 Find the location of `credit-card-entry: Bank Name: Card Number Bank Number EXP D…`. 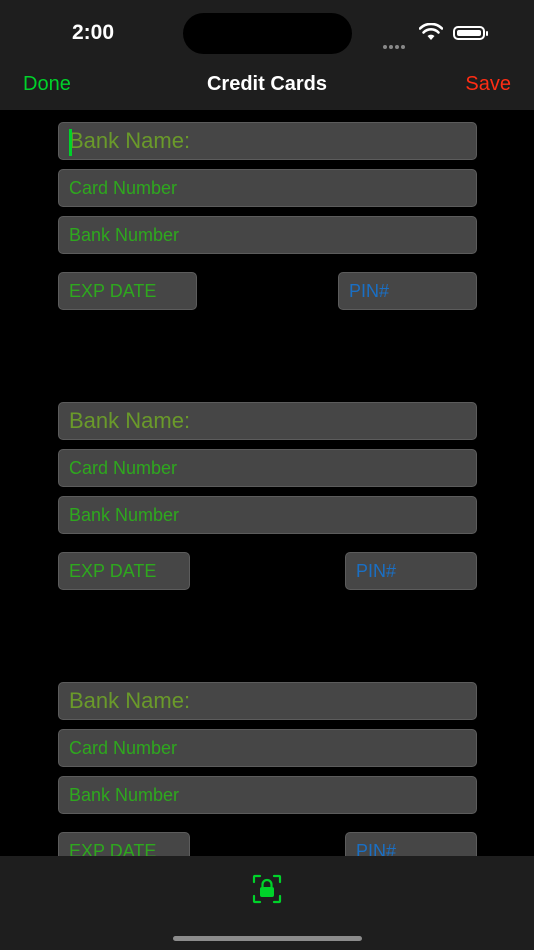

credit-card-entry: Bank Name: Card Number Bank Number EXP D… is located at coordinates (267, 769).